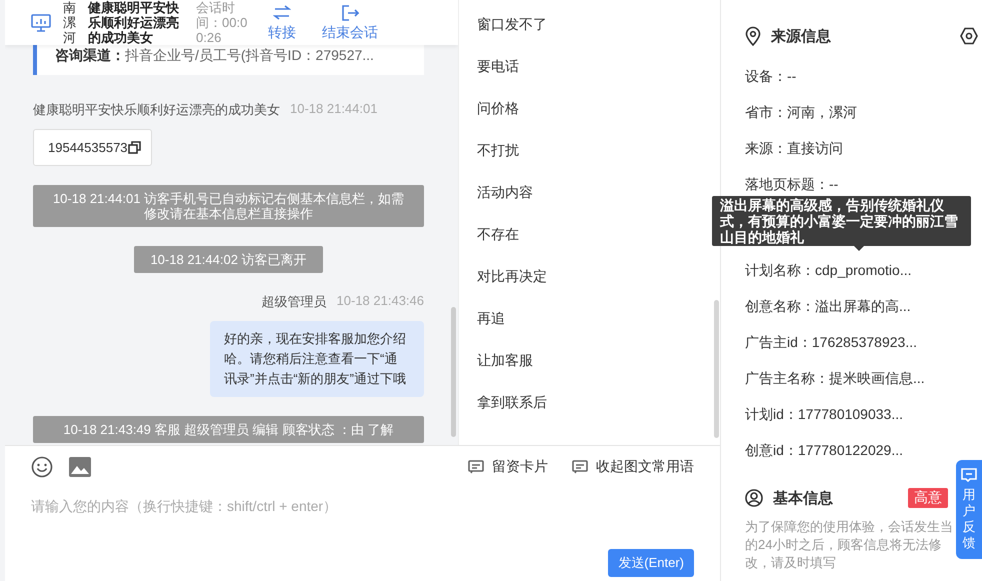 This screenshot has width=982, height=581. What do you see at coordinates (498, 117) in the screenshot?
I see `quick-reply-item: 问价格` at bounding box center [498, 117].